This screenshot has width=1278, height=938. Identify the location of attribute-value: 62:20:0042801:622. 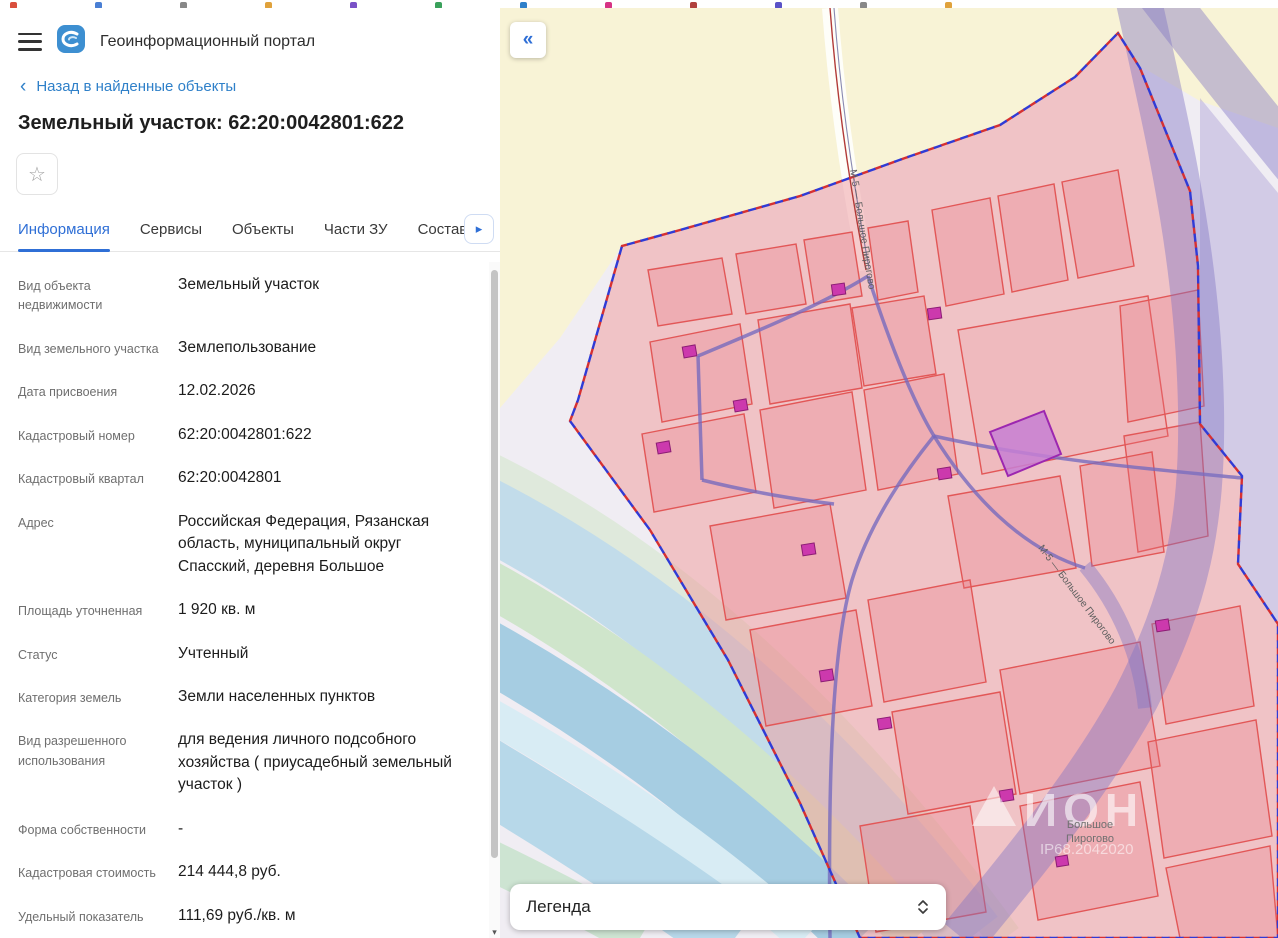
(245, 434).